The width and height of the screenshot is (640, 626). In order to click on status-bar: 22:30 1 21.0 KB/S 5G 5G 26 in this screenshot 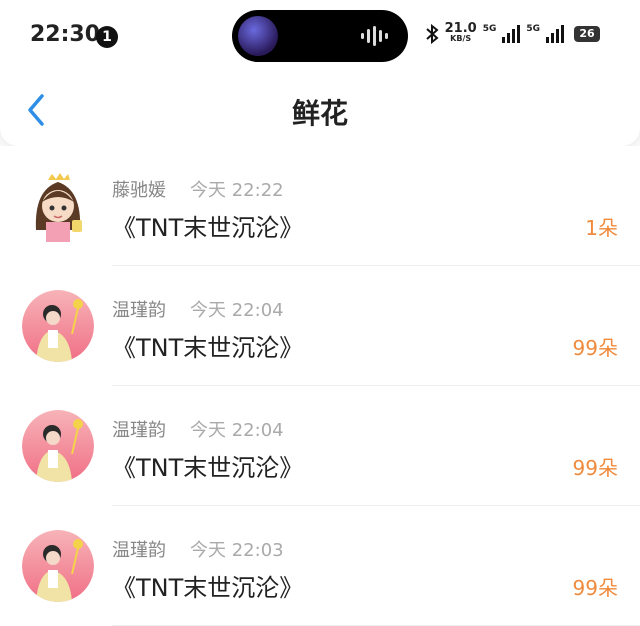, I will do `click(320, 35)`.